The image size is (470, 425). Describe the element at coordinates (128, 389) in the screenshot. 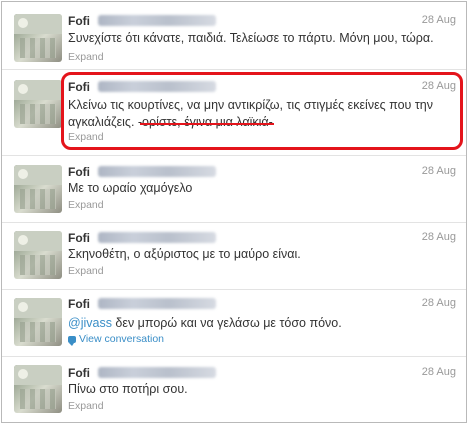

I see `tweet-text: Πίνω στο ποτήρι σου.` at that location.